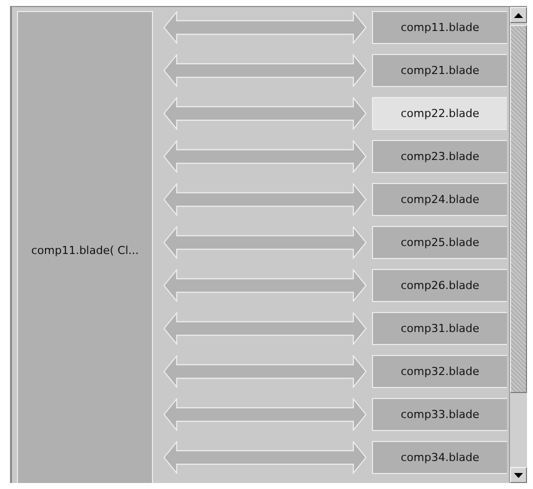  I want to click on target-item: comp23.blade, so click(439, 156).